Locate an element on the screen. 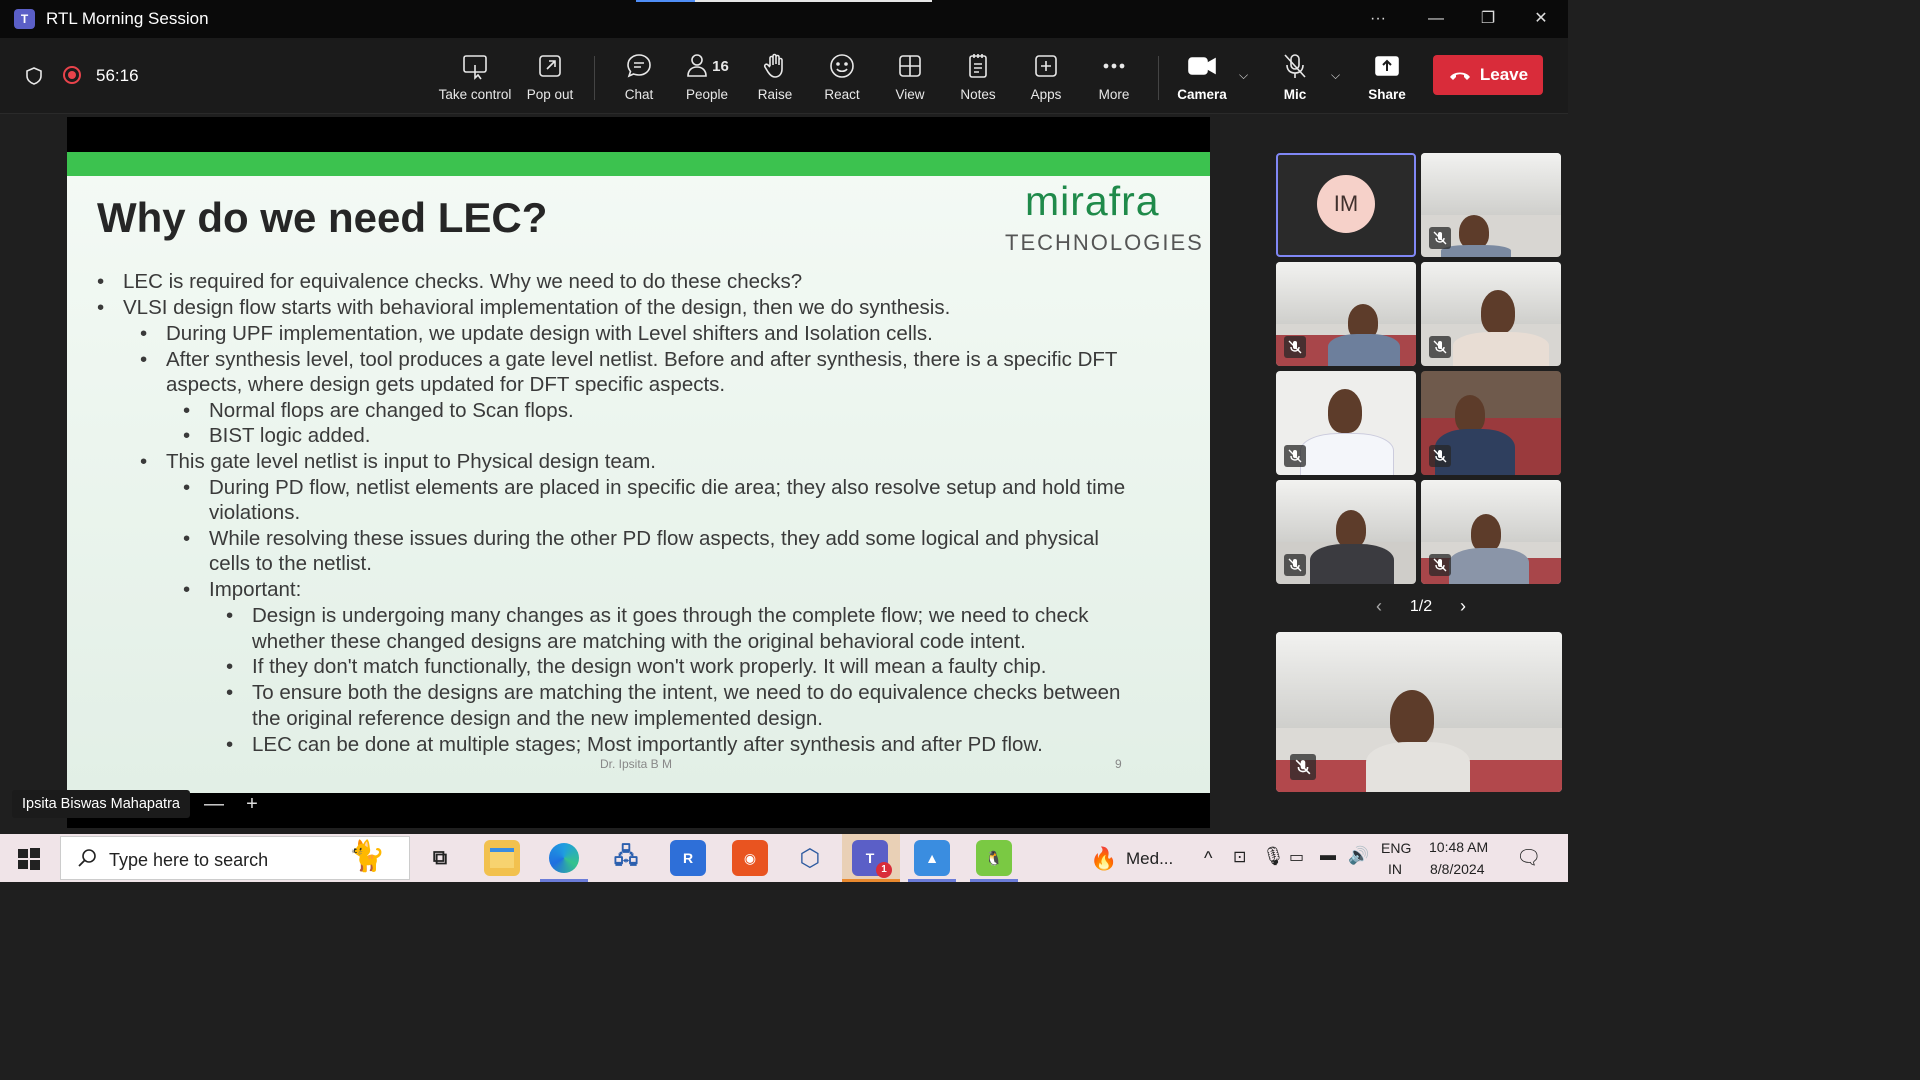 This screenshot has height=1080, width=1920. chat-button: Chat is located at coordinates (639, 76).